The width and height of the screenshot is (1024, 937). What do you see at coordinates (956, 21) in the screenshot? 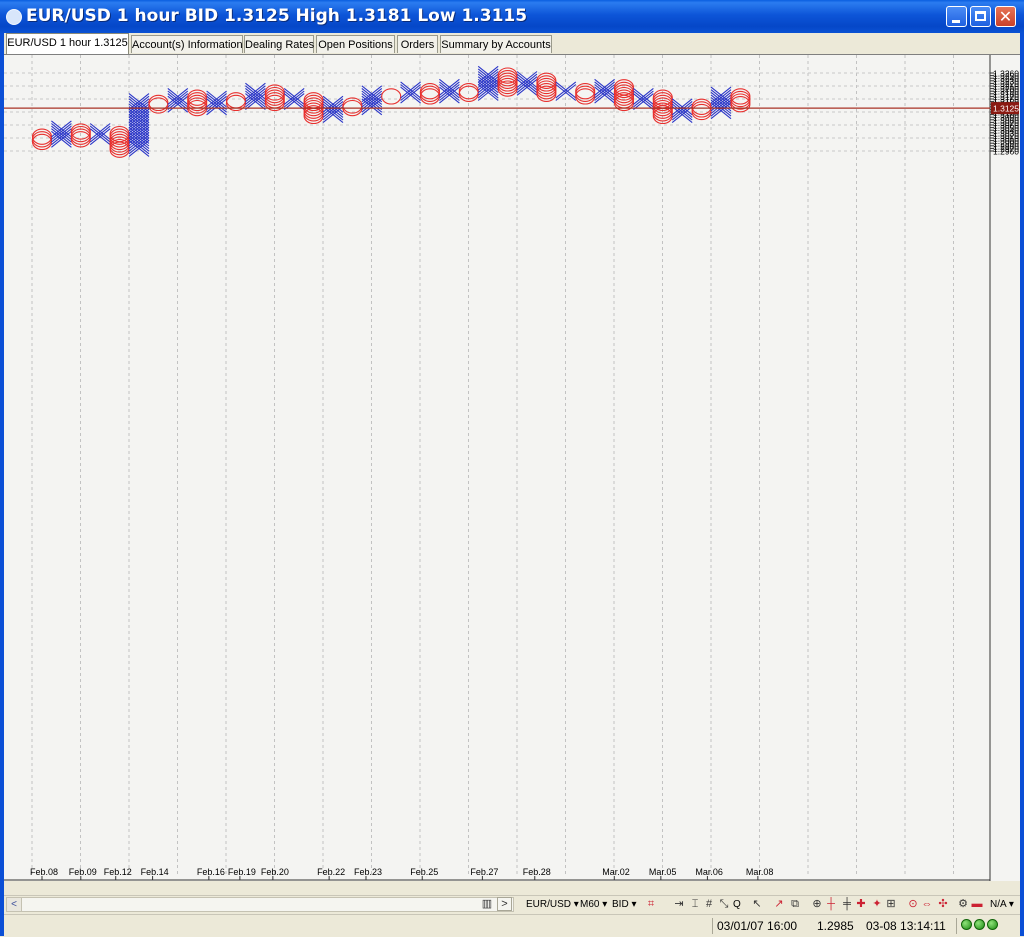
I see `minimize-icon` at bounding box center [956, 21].